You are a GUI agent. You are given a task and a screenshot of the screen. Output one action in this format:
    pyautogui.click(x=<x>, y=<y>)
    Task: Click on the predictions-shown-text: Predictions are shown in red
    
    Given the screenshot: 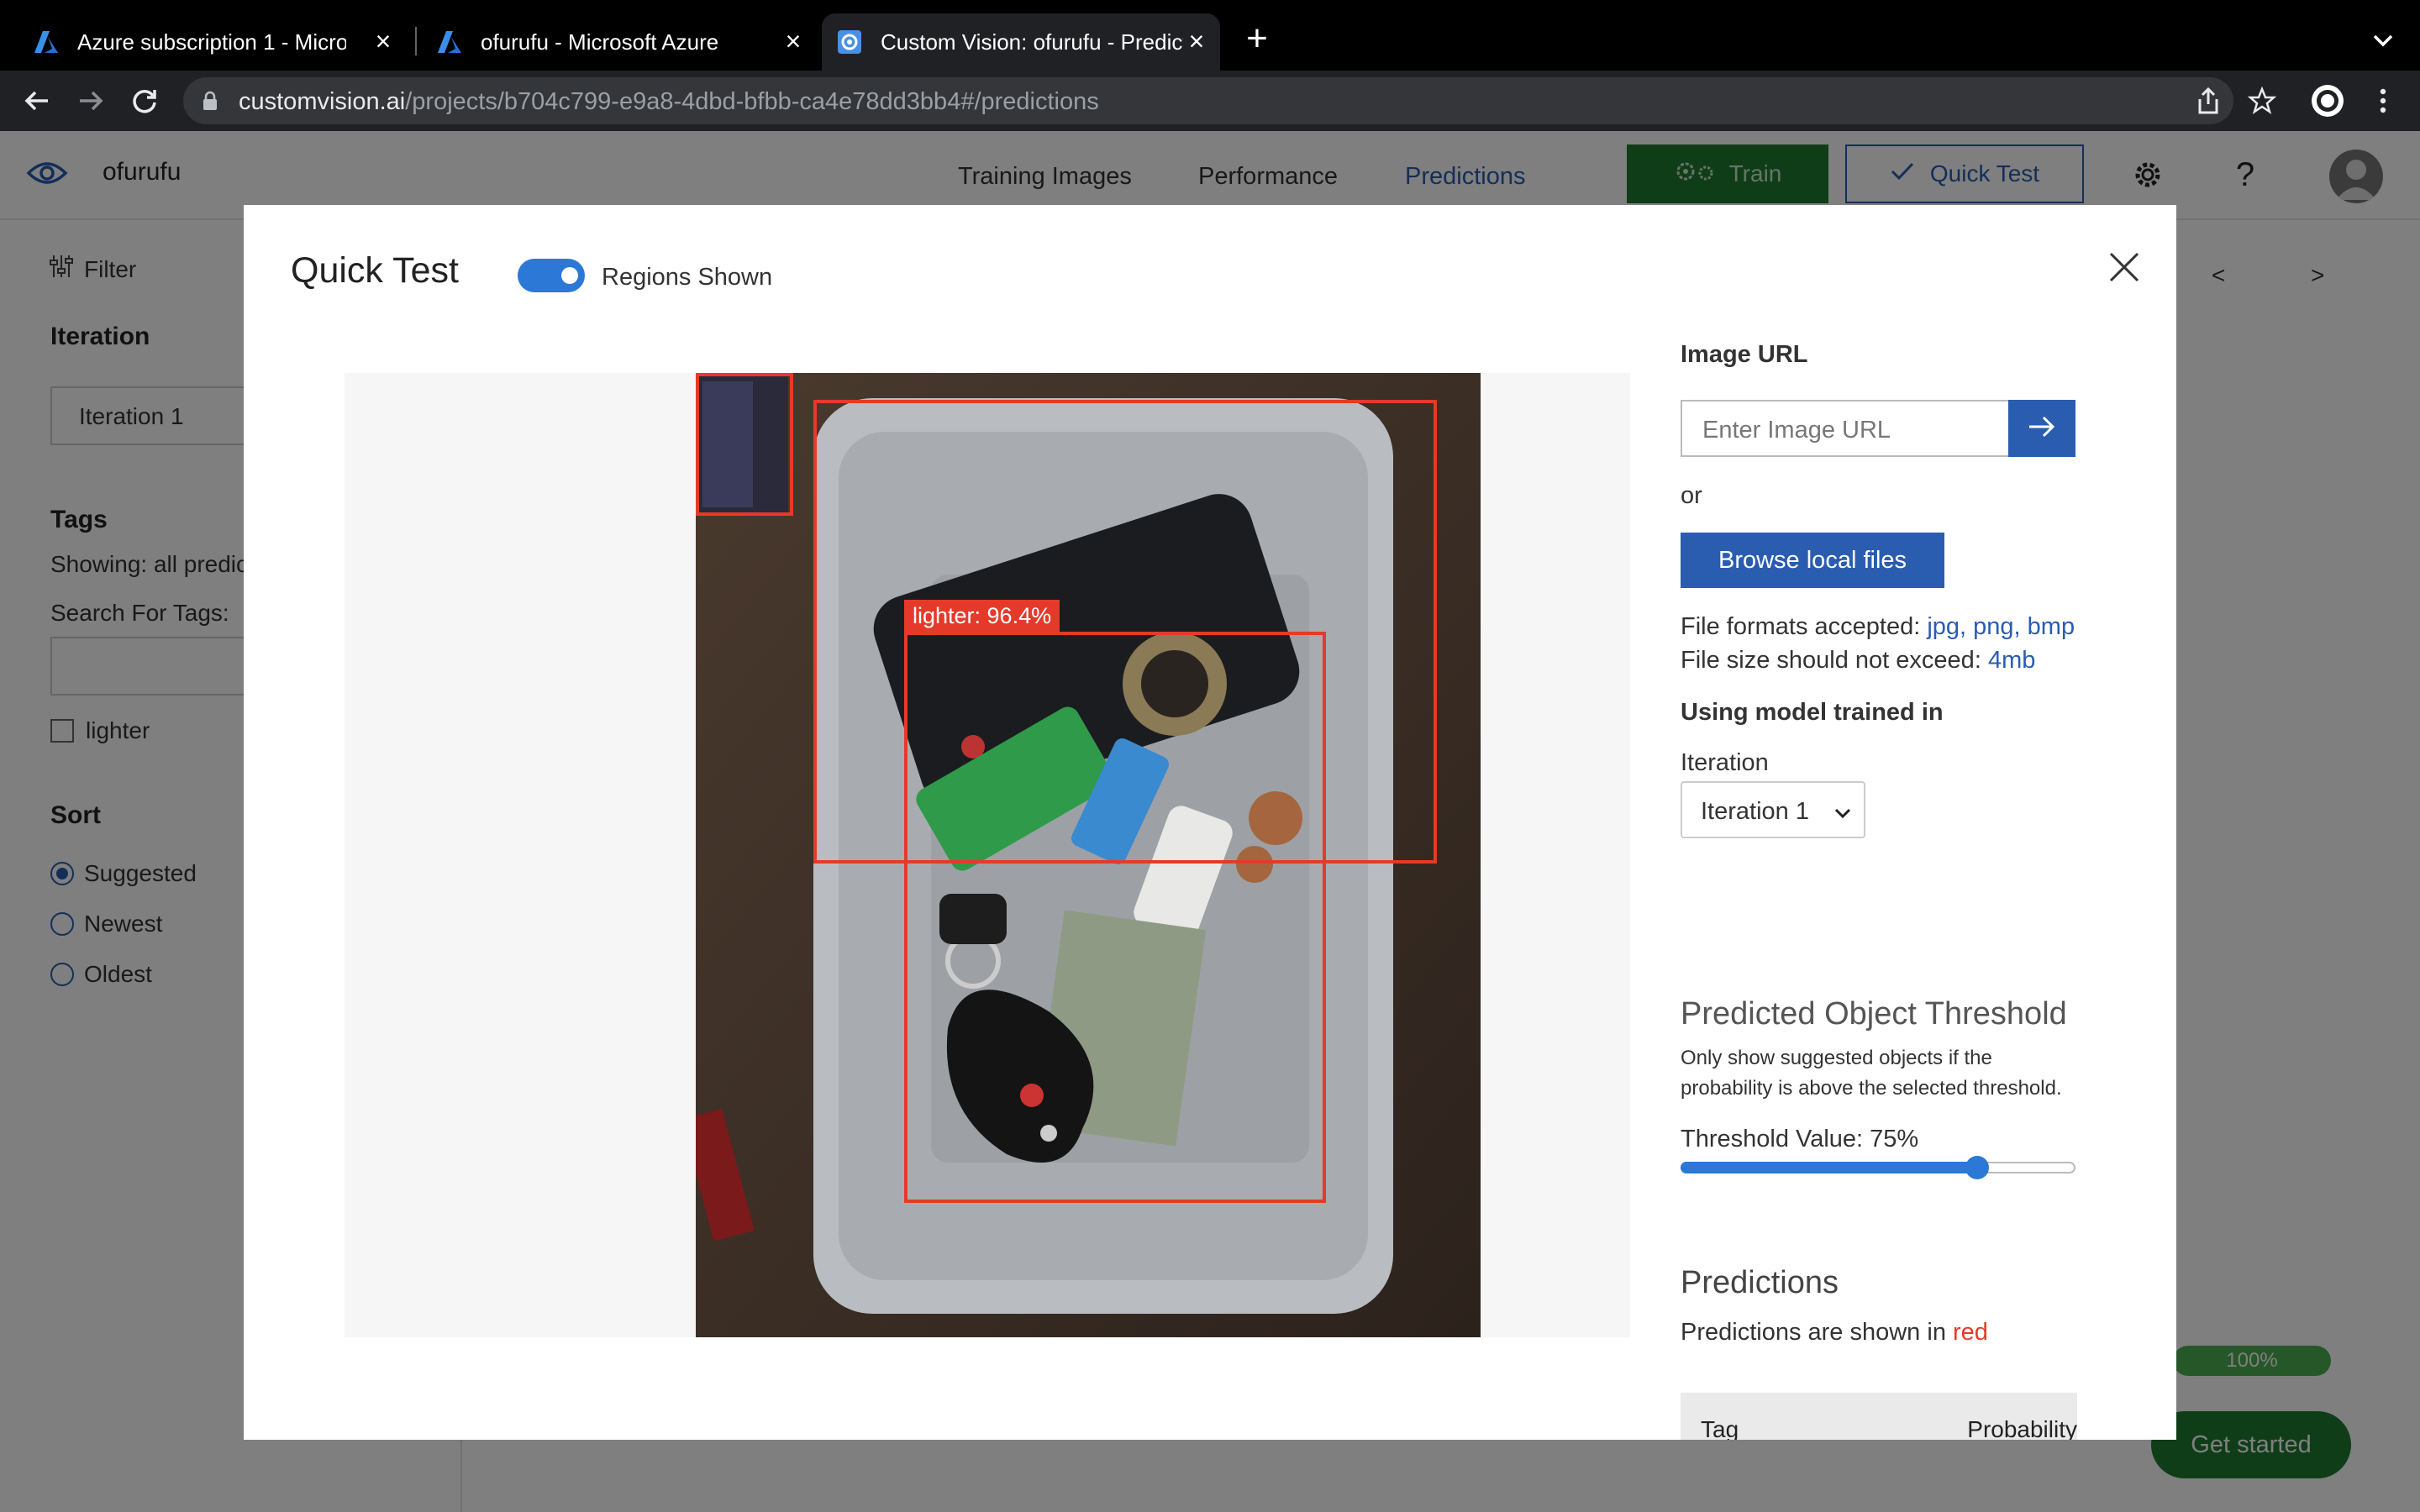 What is the action you would take?
    pyautogui.click(x=1834, y=1332)
    